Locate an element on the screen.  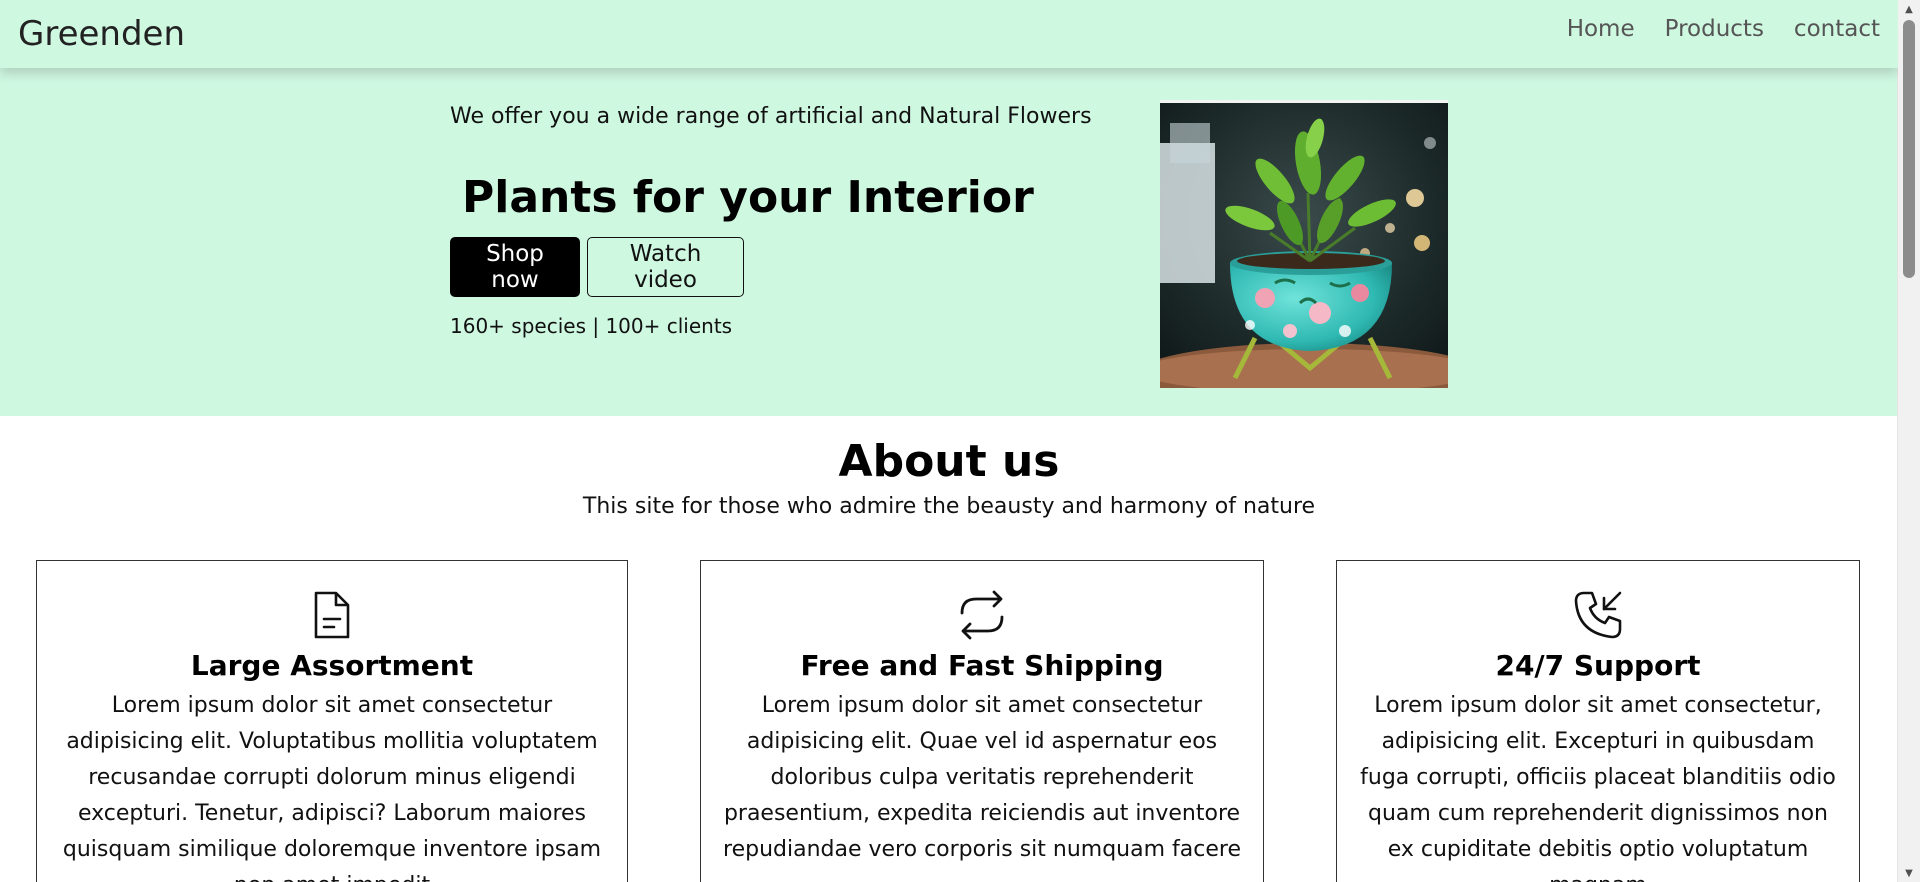
shop-now-button: Shop now is located at coordinates (515, 267).